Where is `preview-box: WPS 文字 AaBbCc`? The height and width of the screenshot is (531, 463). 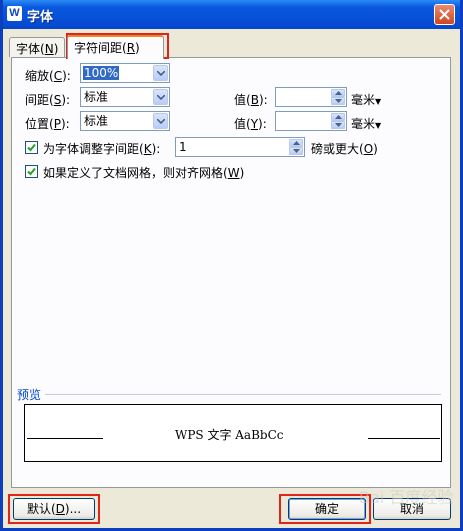
preview-box: WPS 文字 AaBbCc is located at coordinates (233, 433).